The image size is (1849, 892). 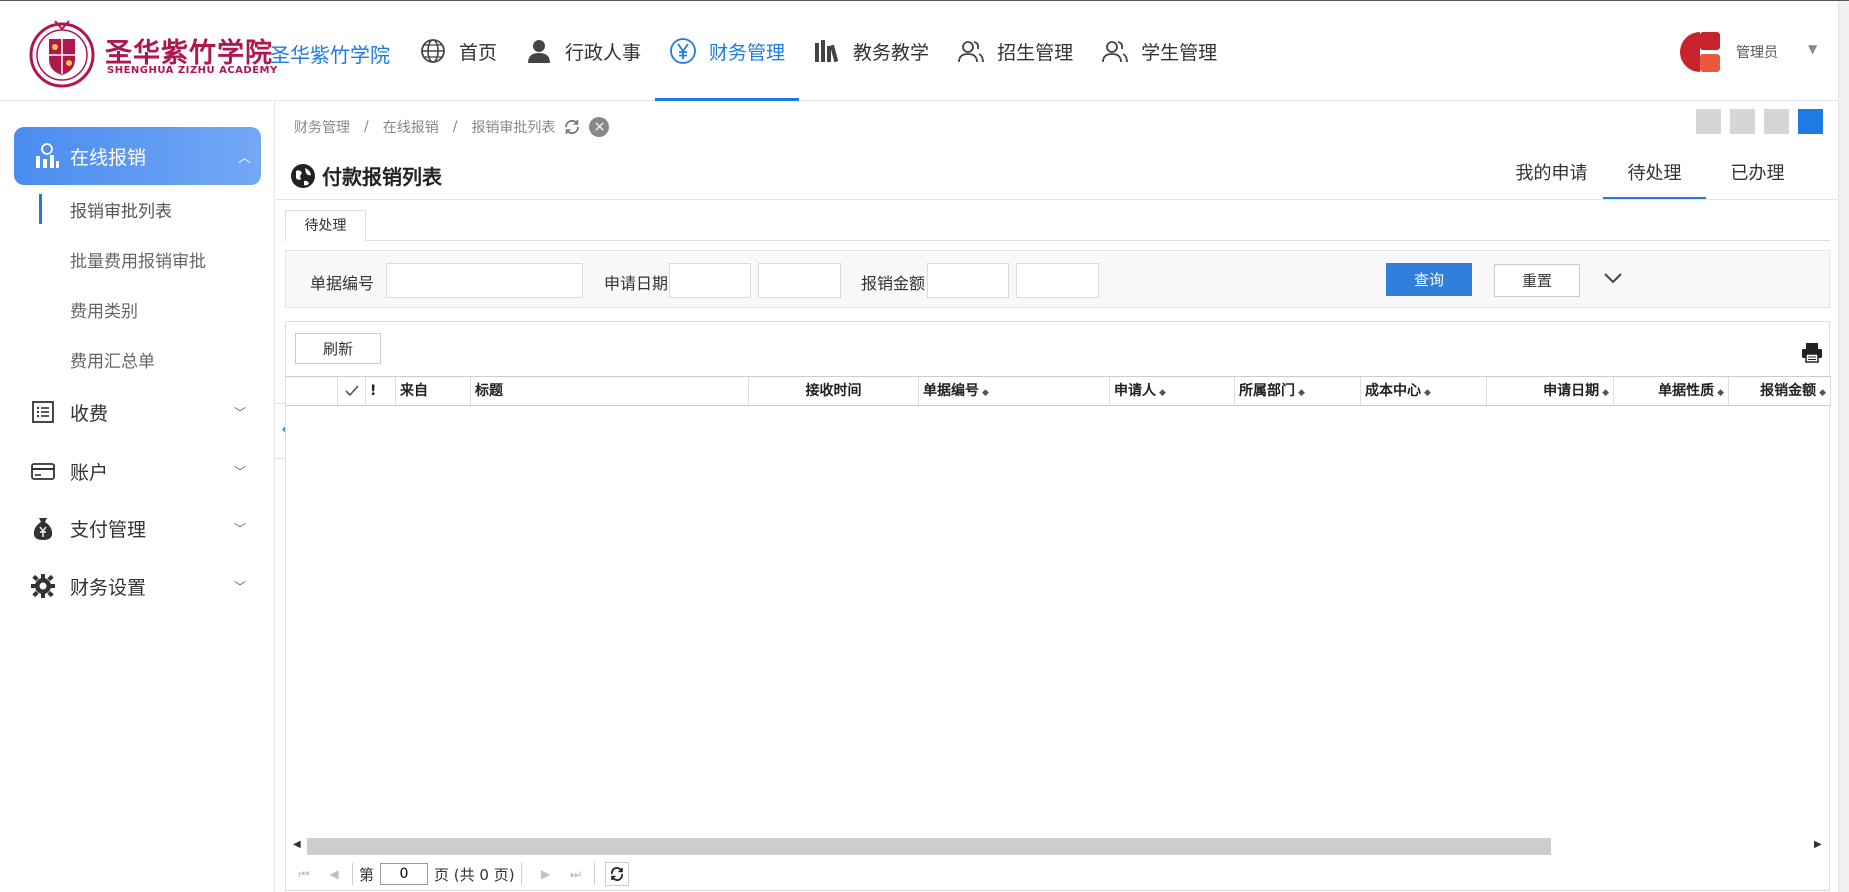 What do you see at coordinates (121, 209) in the screenshot?
I see `sidebar-item-approval-list: 报销审批列表` at bounding box center [121, 209].